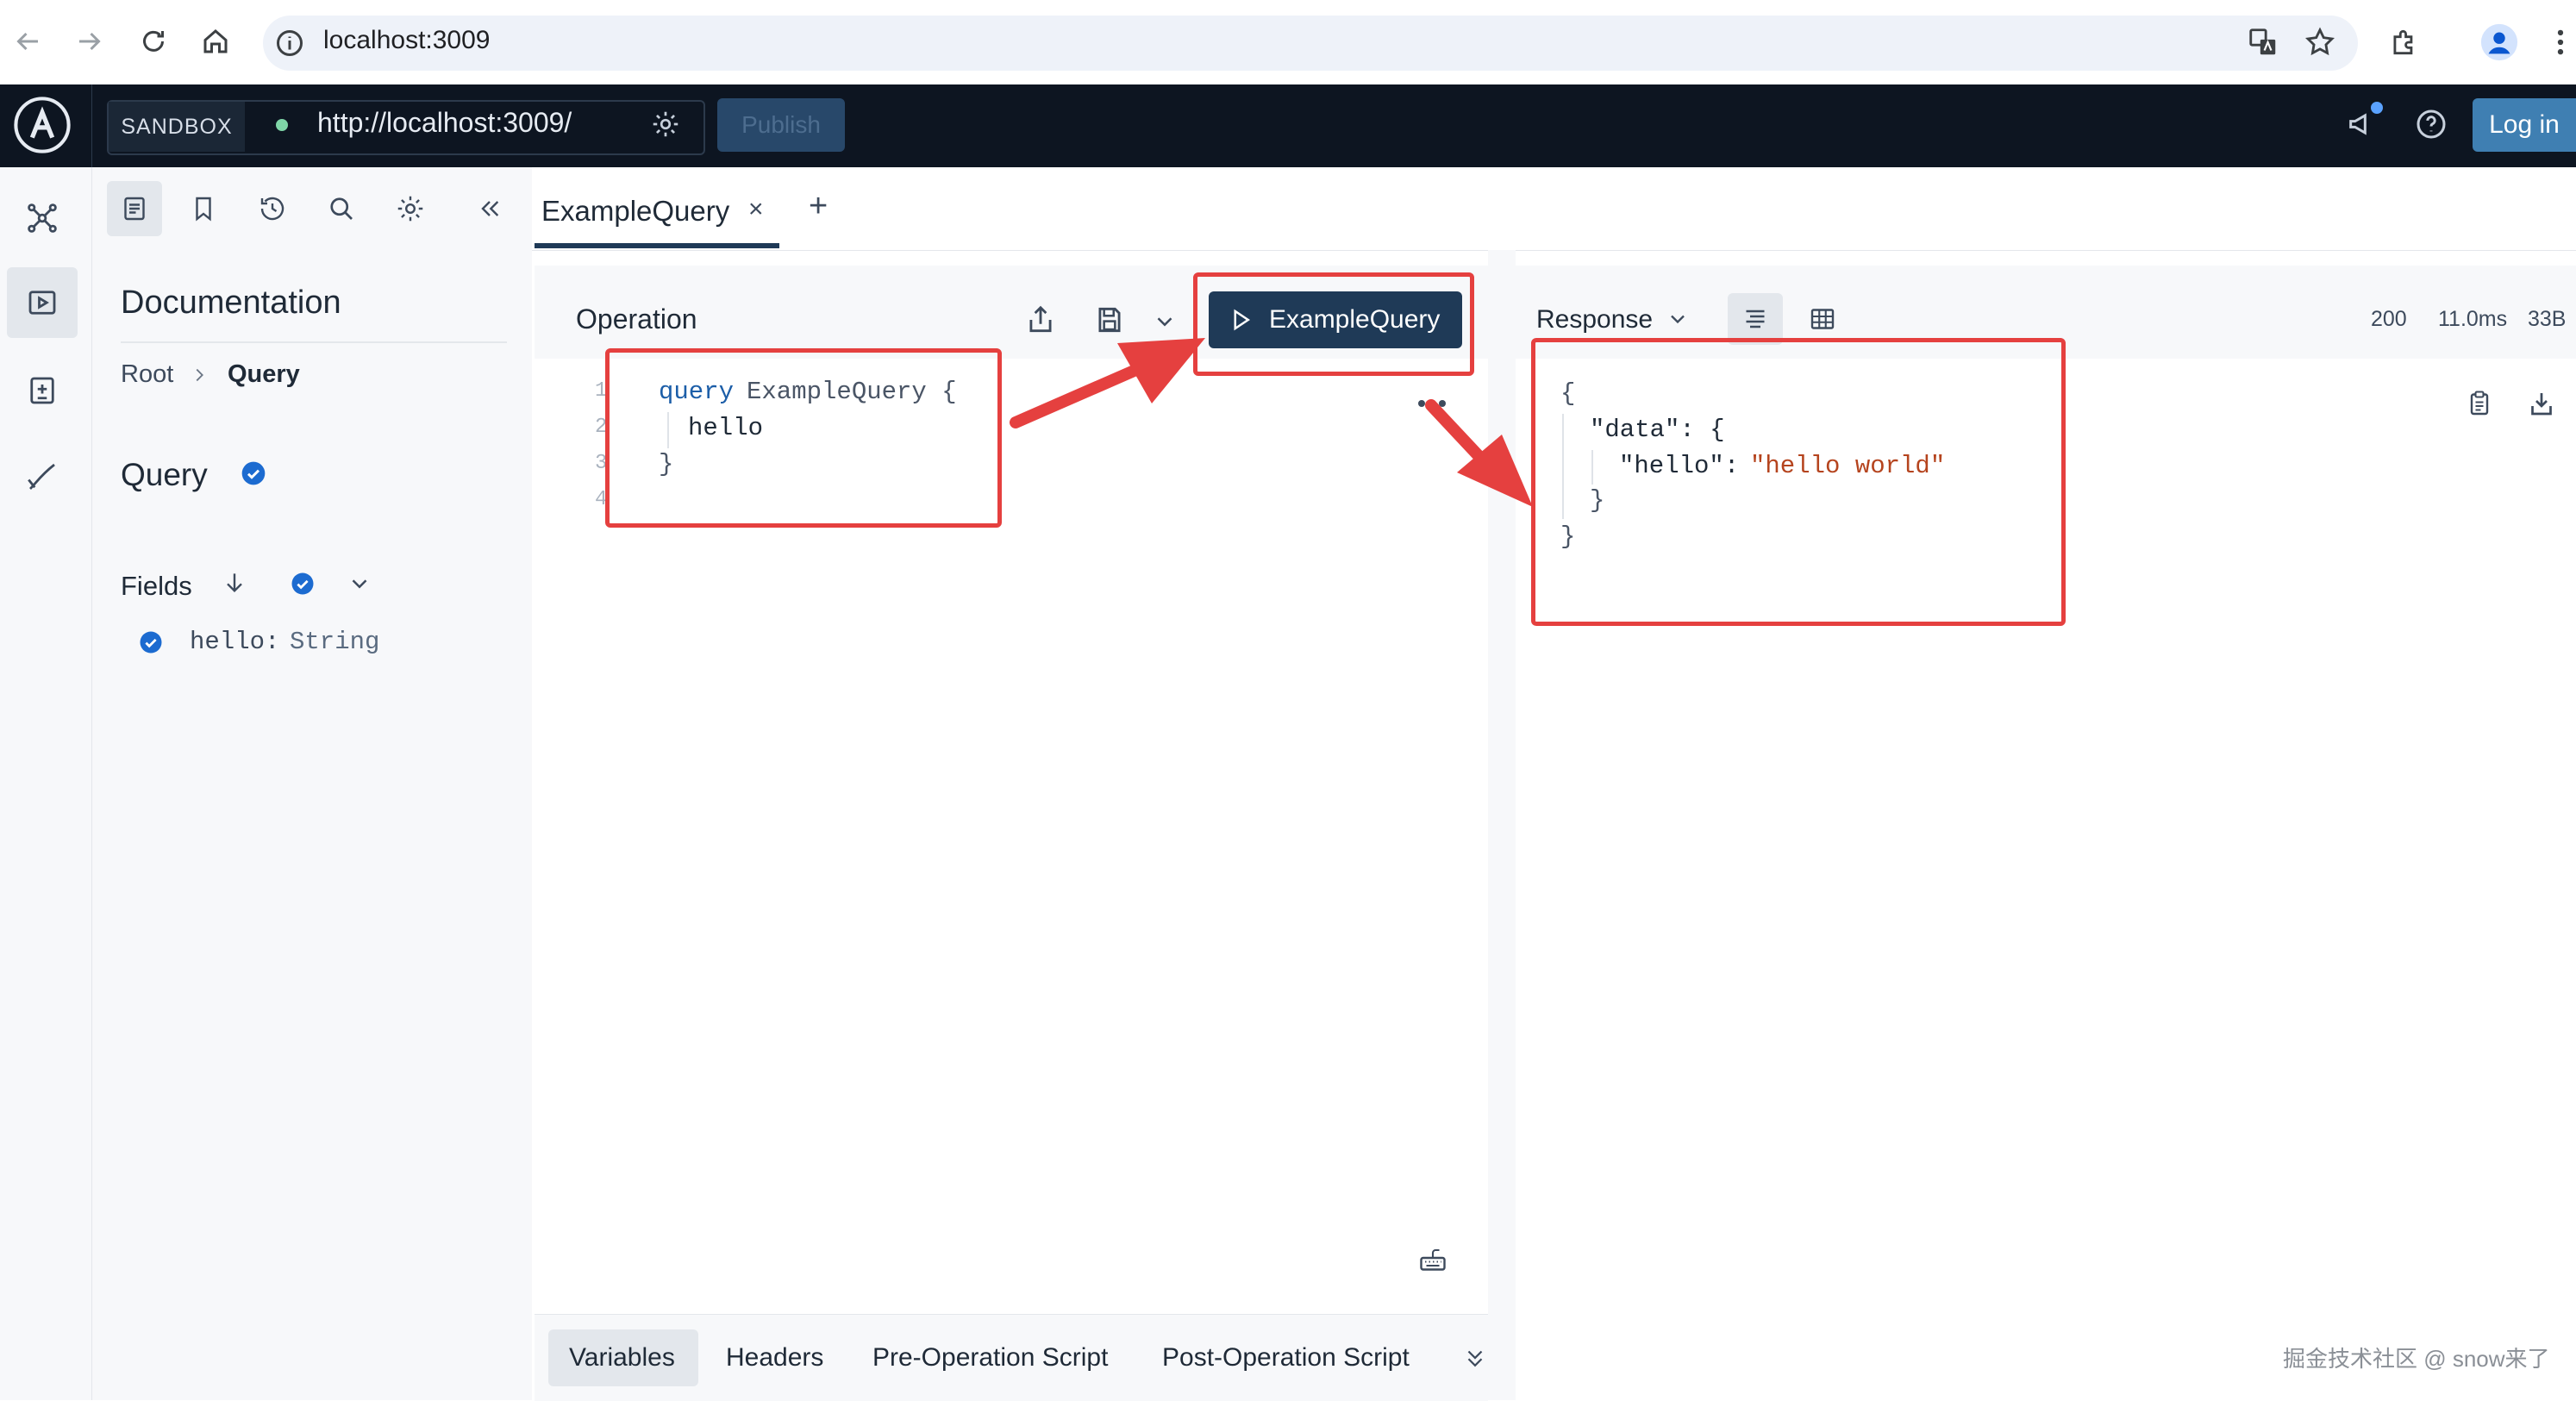 The height and width of the screenshot is (1401, 2576). Describe the element at coordinates (46, 783) in the screenshot. I see `left-nav-rail` at that location.